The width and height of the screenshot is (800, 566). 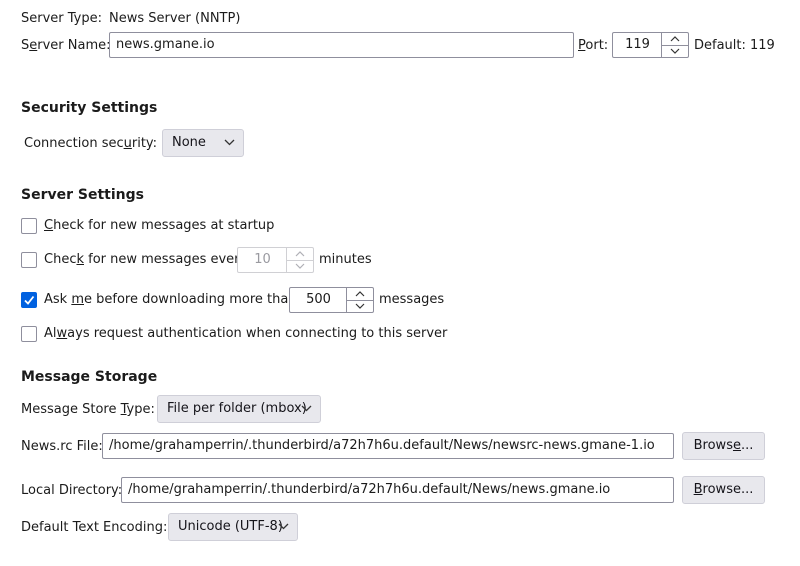 I want to click on server-name-label: Server Name:, so click(x=66, y=45).